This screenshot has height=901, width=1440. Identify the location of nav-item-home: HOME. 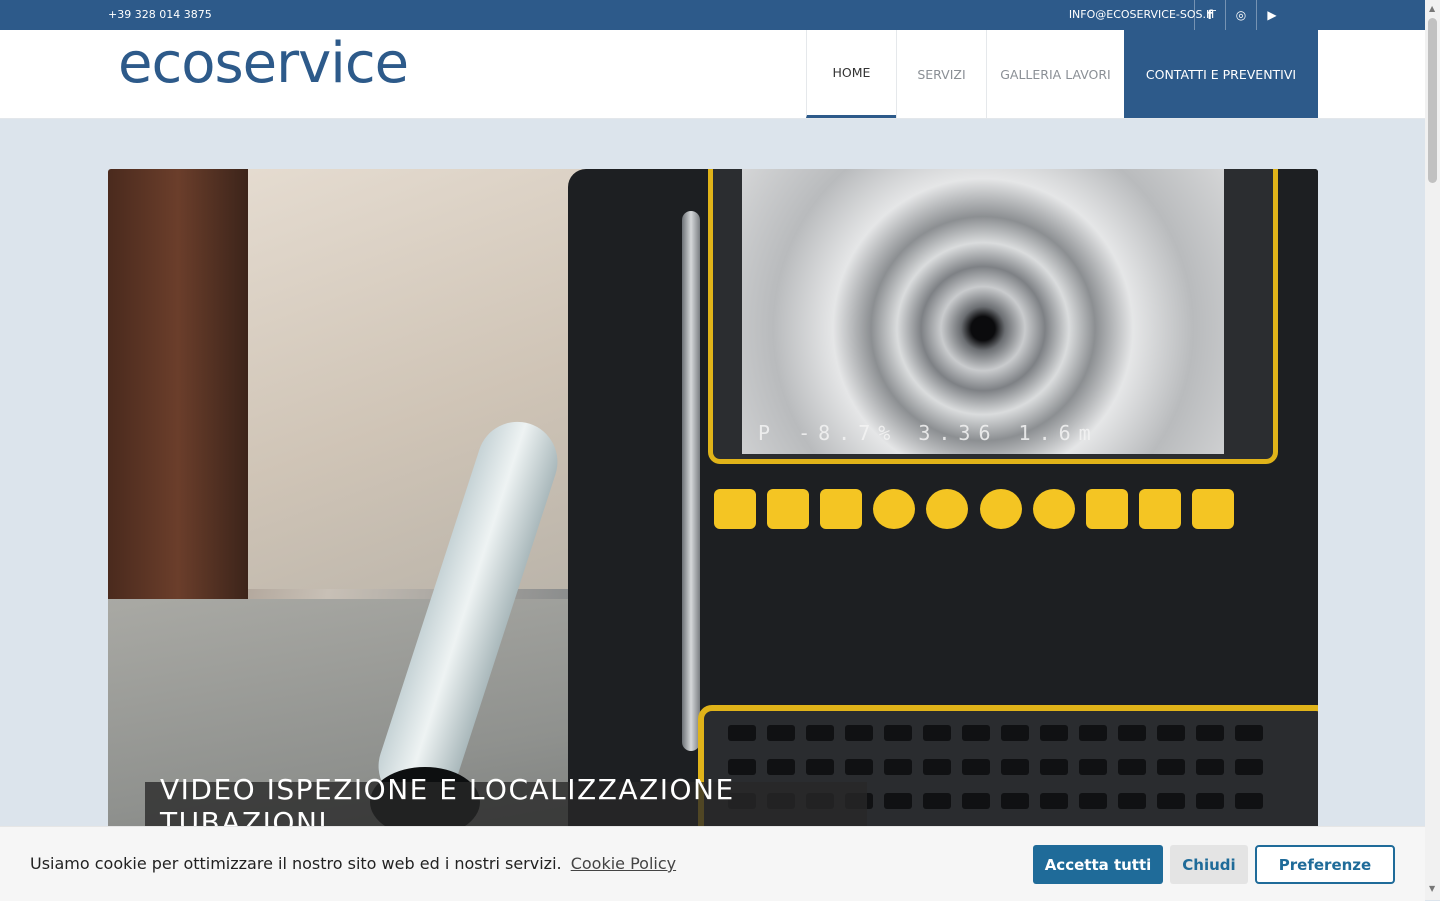
(851, 74).